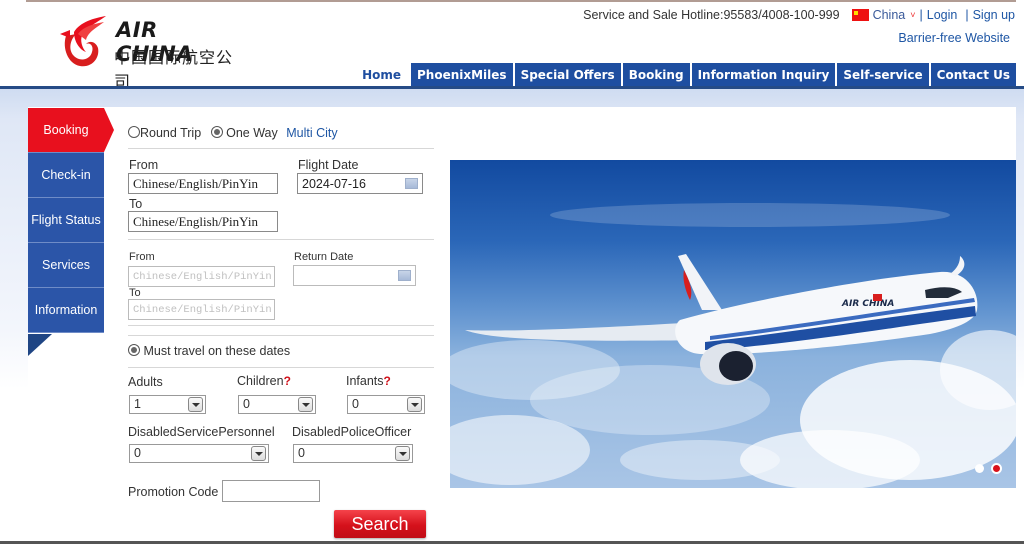 This screenshot has height=544, width=1024. What do you see at coordinates (860, 15) in the screenshot?
I see `china-flag-icon` at bounding box center [860, 15].